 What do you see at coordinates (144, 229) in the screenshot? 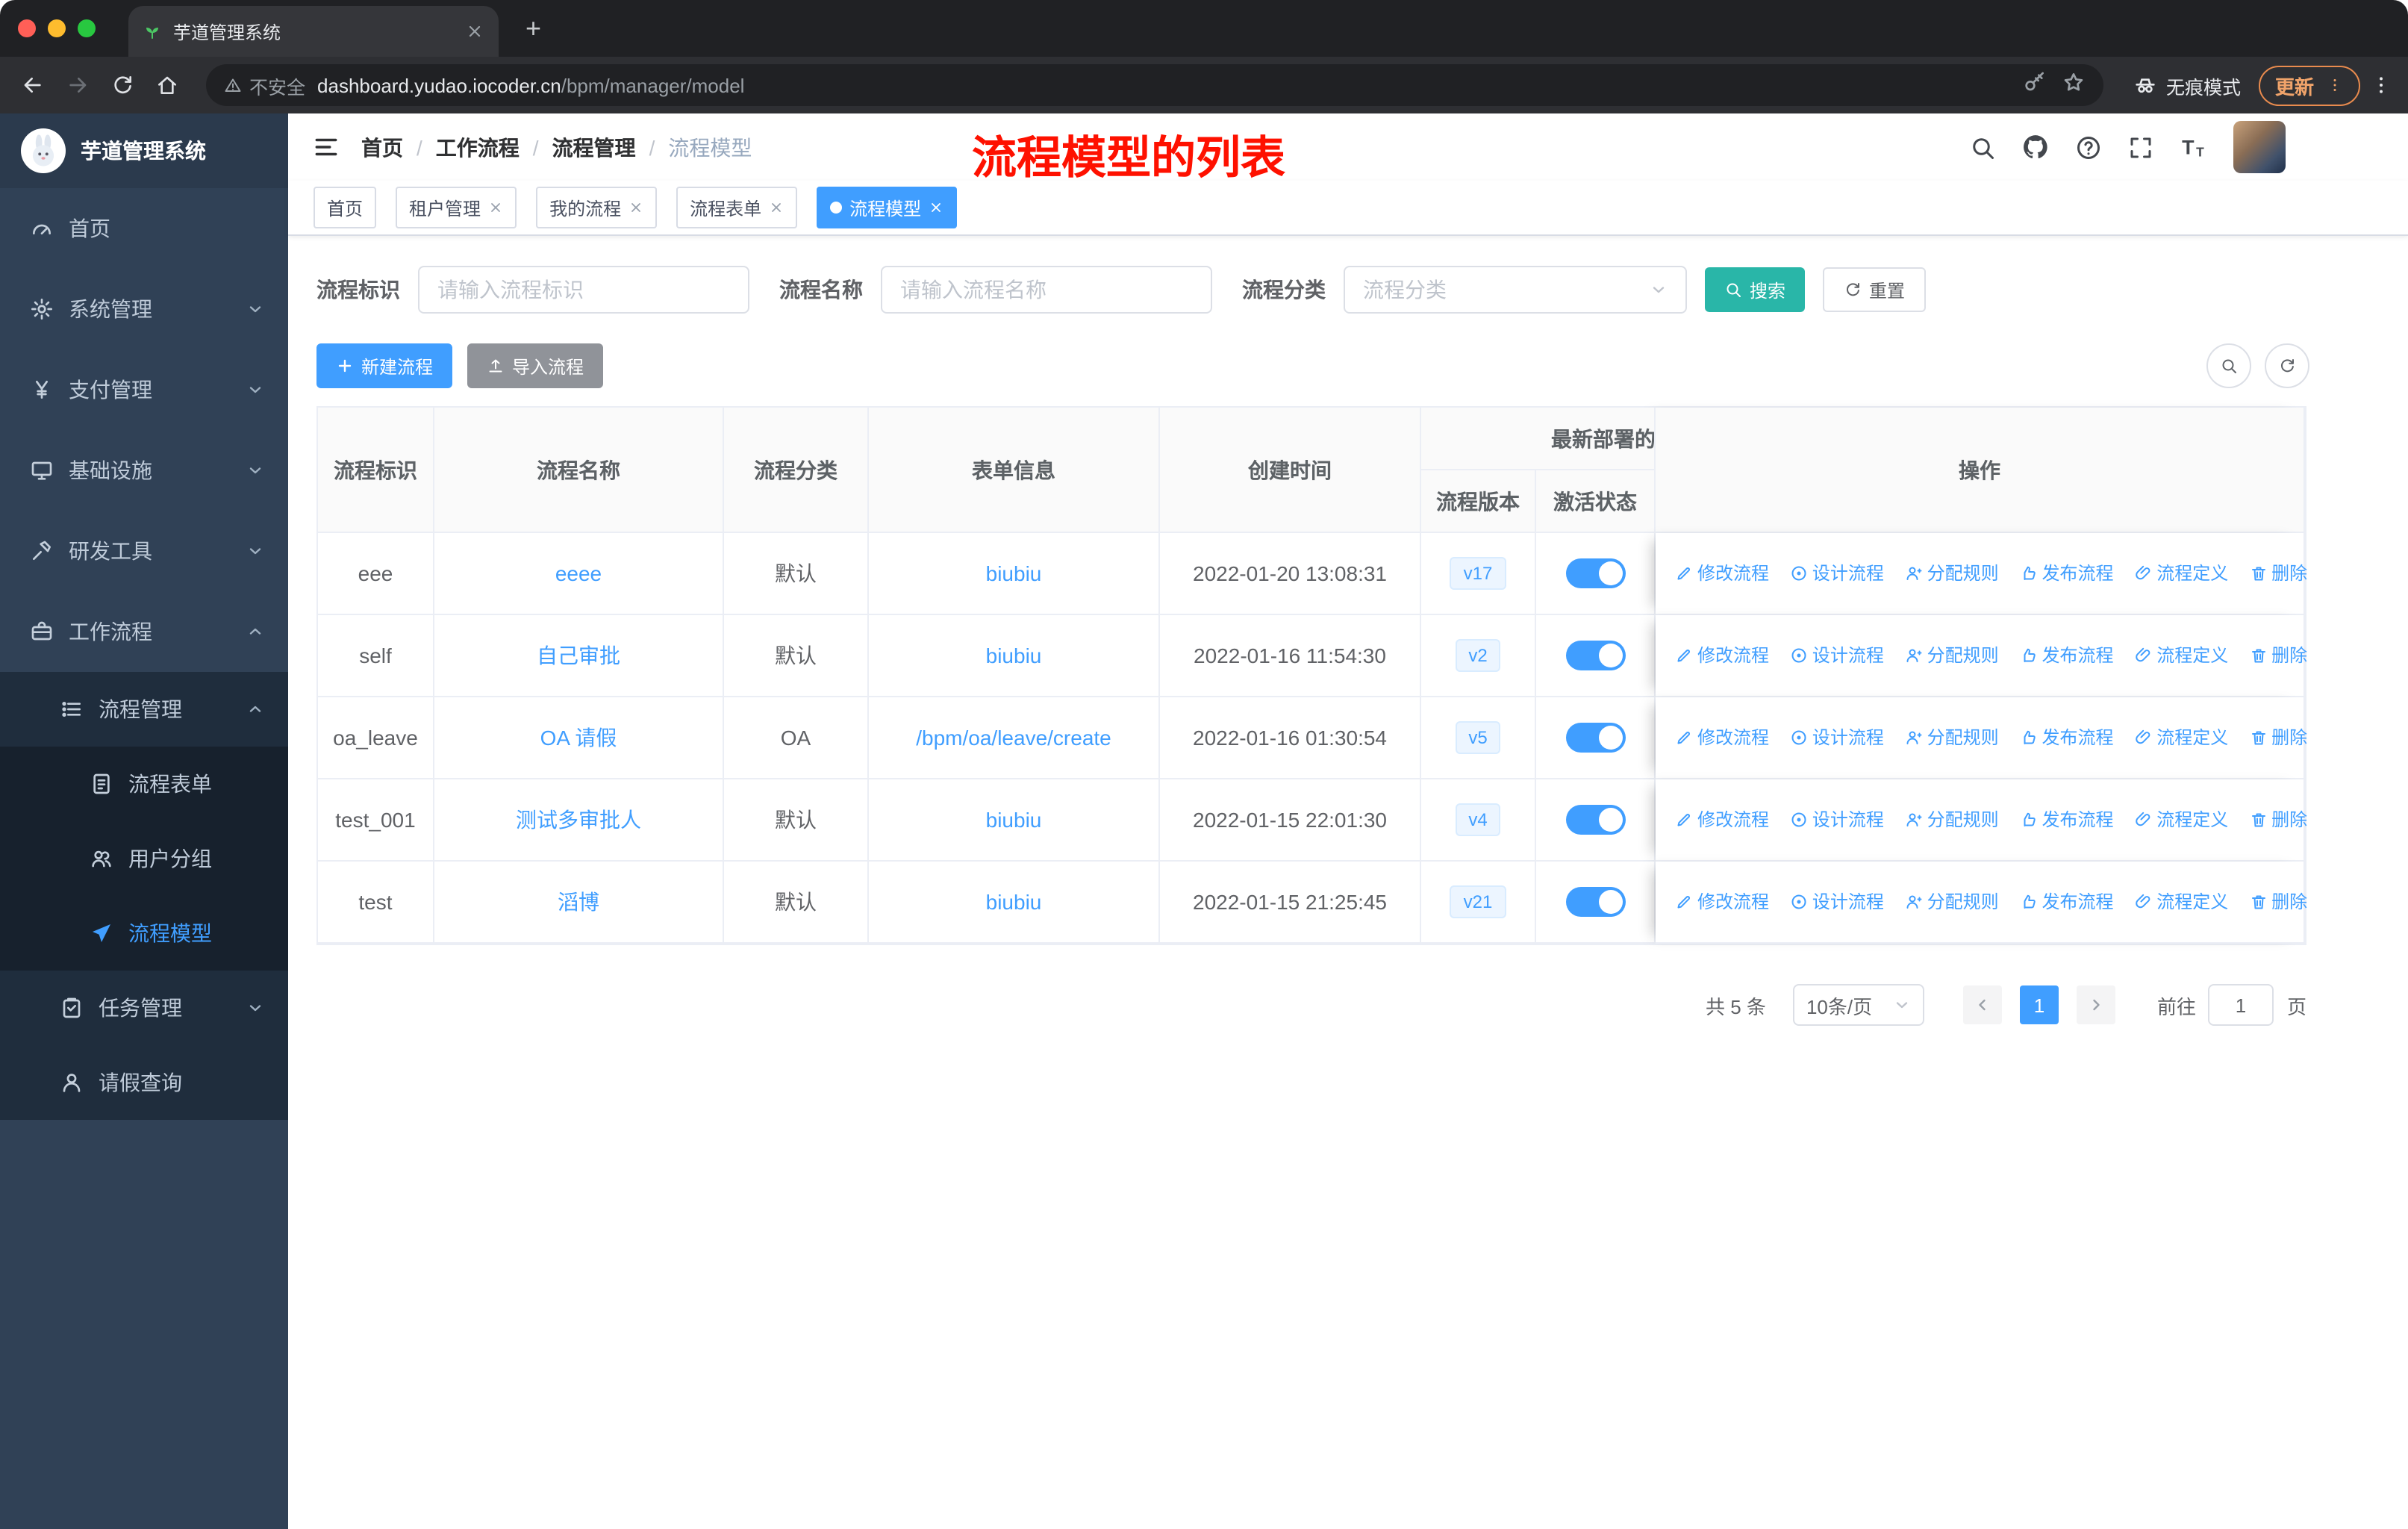
I see `sidebar-item-home: 首页` at bounding box center [144, 229].